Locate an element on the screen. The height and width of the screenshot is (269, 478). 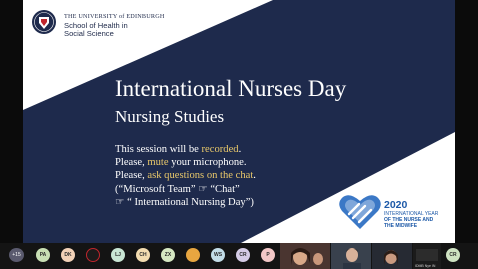
slide-subtitle: Nursing Studies is located at coordinates (170, 116).